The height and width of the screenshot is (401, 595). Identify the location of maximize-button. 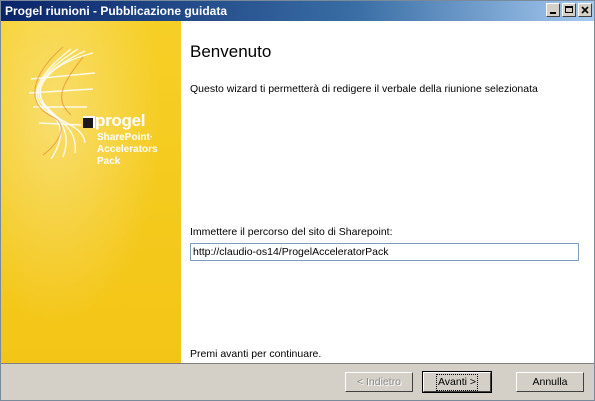
(569, 10).